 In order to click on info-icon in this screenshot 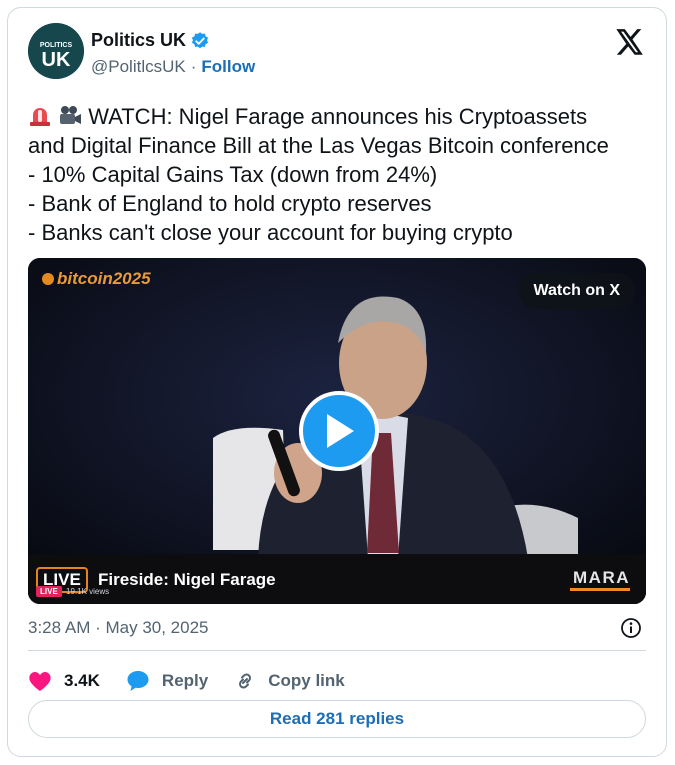, I will do `click(631, 628)`.